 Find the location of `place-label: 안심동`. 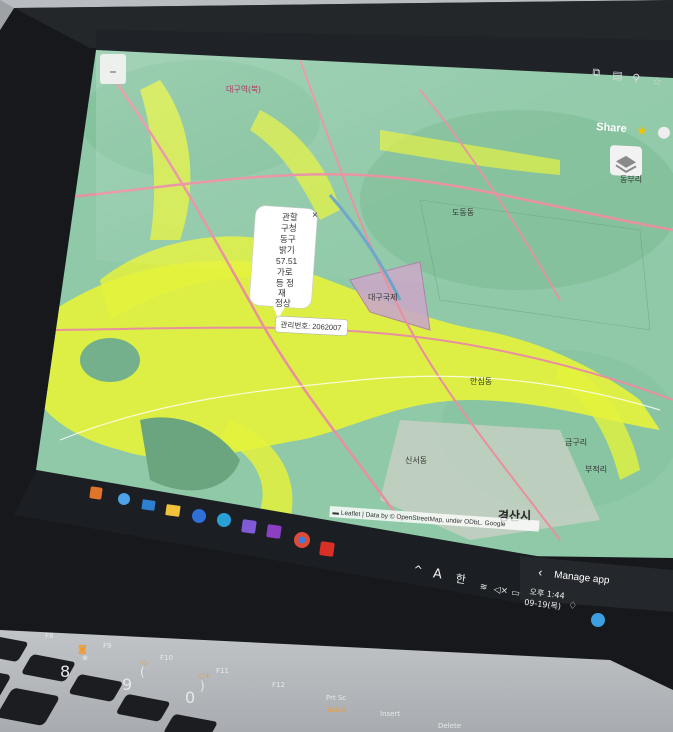

place-label: 안심동 is located at coordinates (481, 381).